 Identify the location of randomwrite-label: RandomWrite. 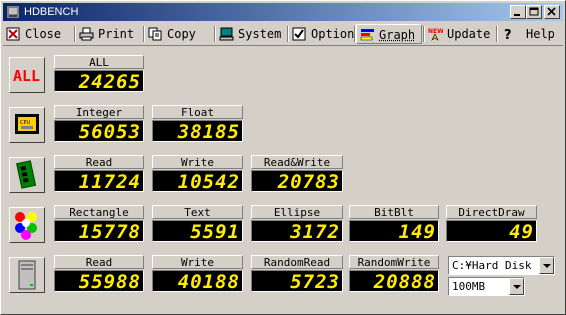
(394, 262).